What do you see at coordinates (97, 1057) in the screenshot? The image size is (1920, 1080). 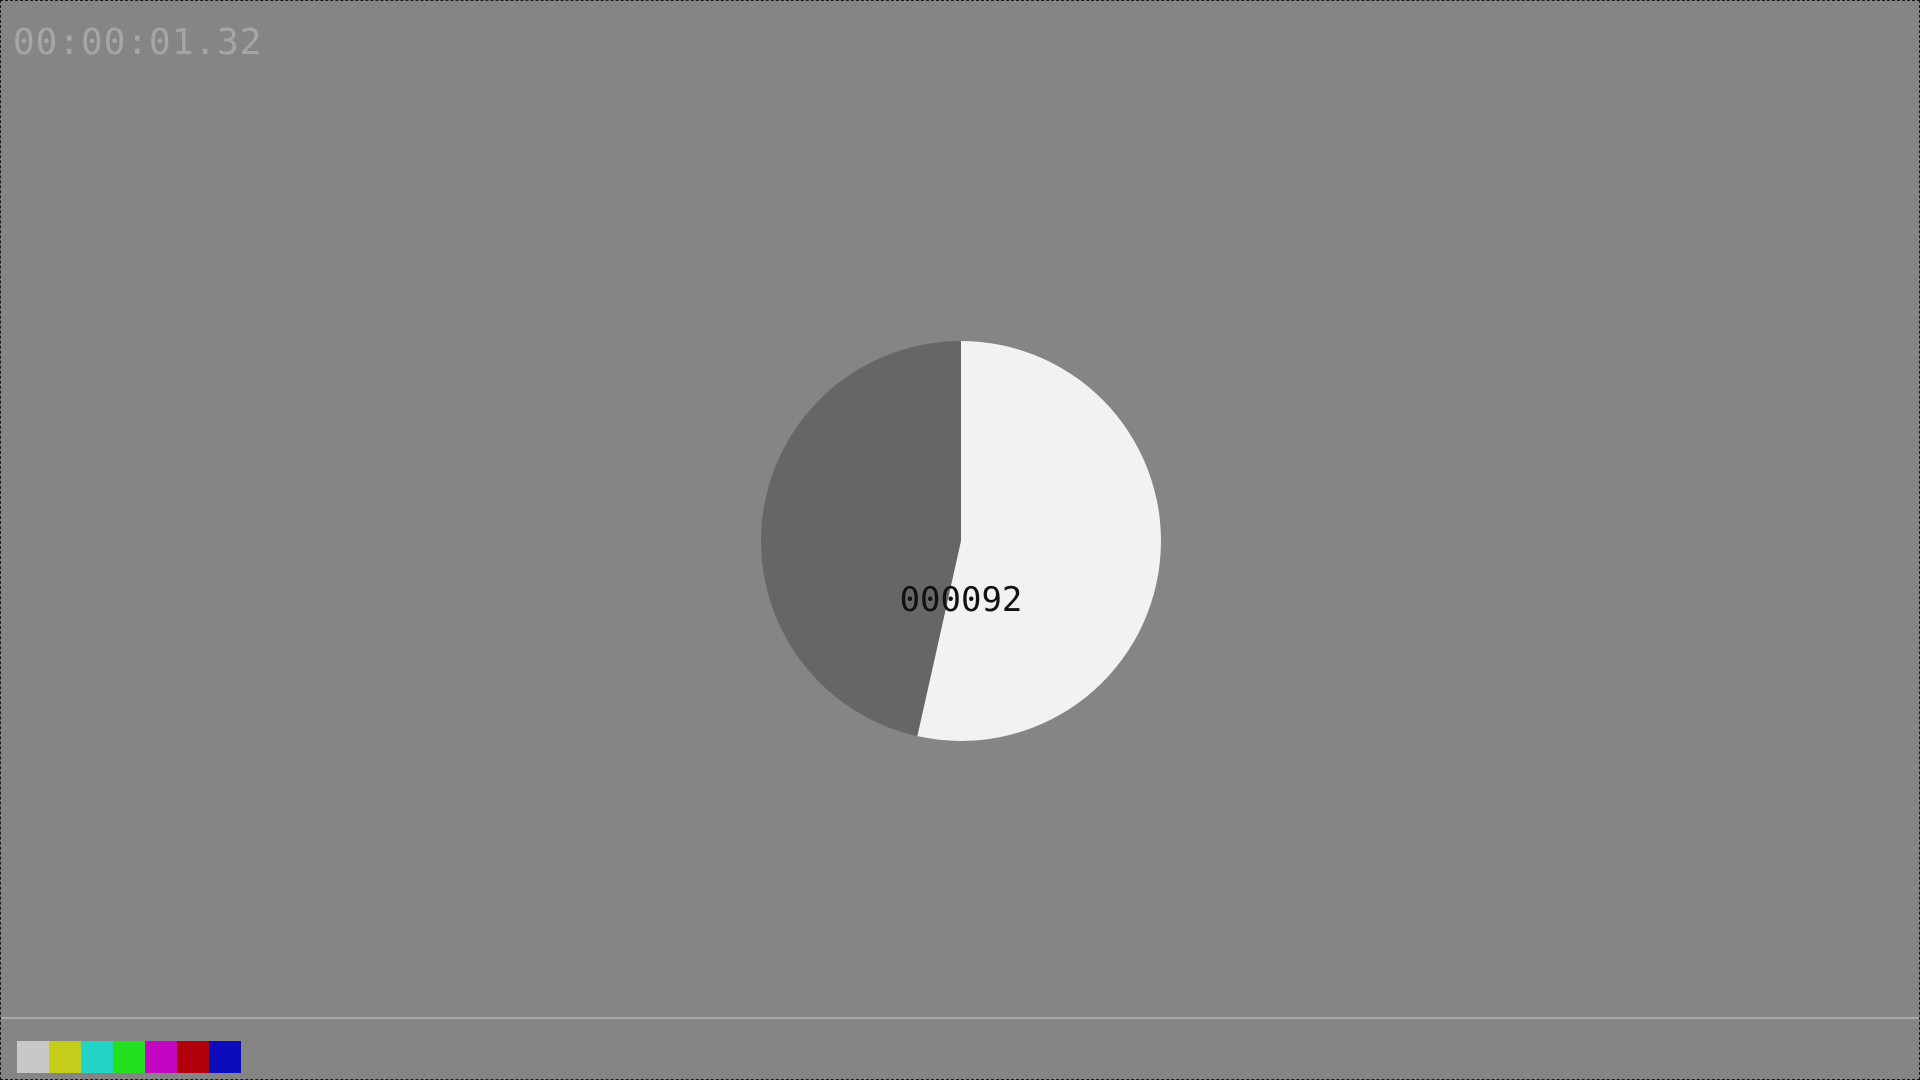 I see `color-bar-cyan` at bounding box center [97, 1057].